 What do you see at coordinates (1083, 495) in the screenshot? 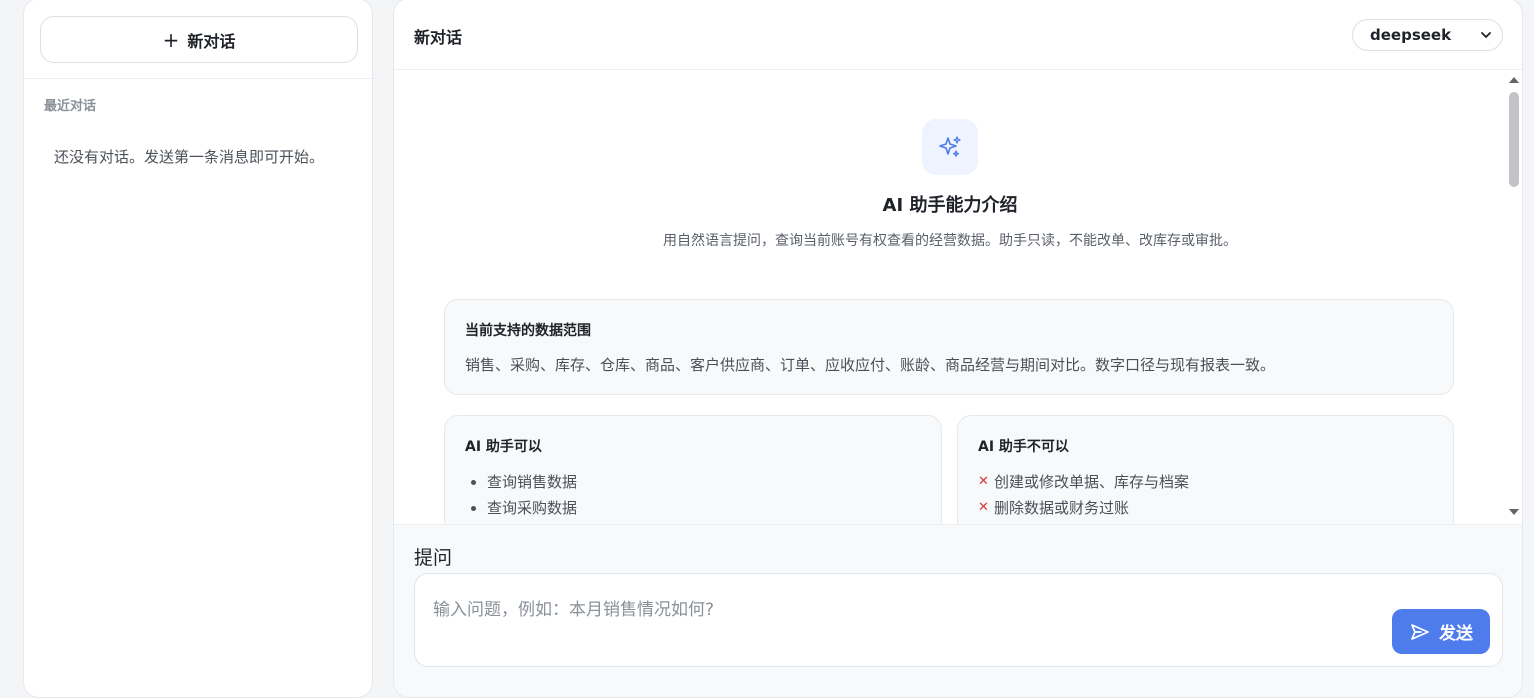
I see `cannot-do-list: ✕ 创建或修改单据、库存与档案 ✕ 删除数据或财务过账` at bounding box center [1083, 495].